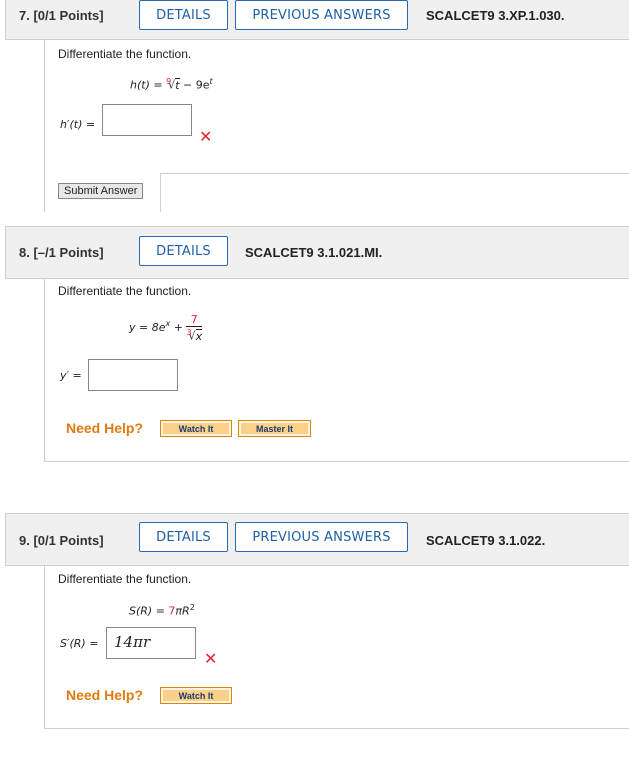  What do you see at coordinates (194, 334) in the screenshot?
I see `fraction-denominator: 3√x` at bounding box center [194, 334].